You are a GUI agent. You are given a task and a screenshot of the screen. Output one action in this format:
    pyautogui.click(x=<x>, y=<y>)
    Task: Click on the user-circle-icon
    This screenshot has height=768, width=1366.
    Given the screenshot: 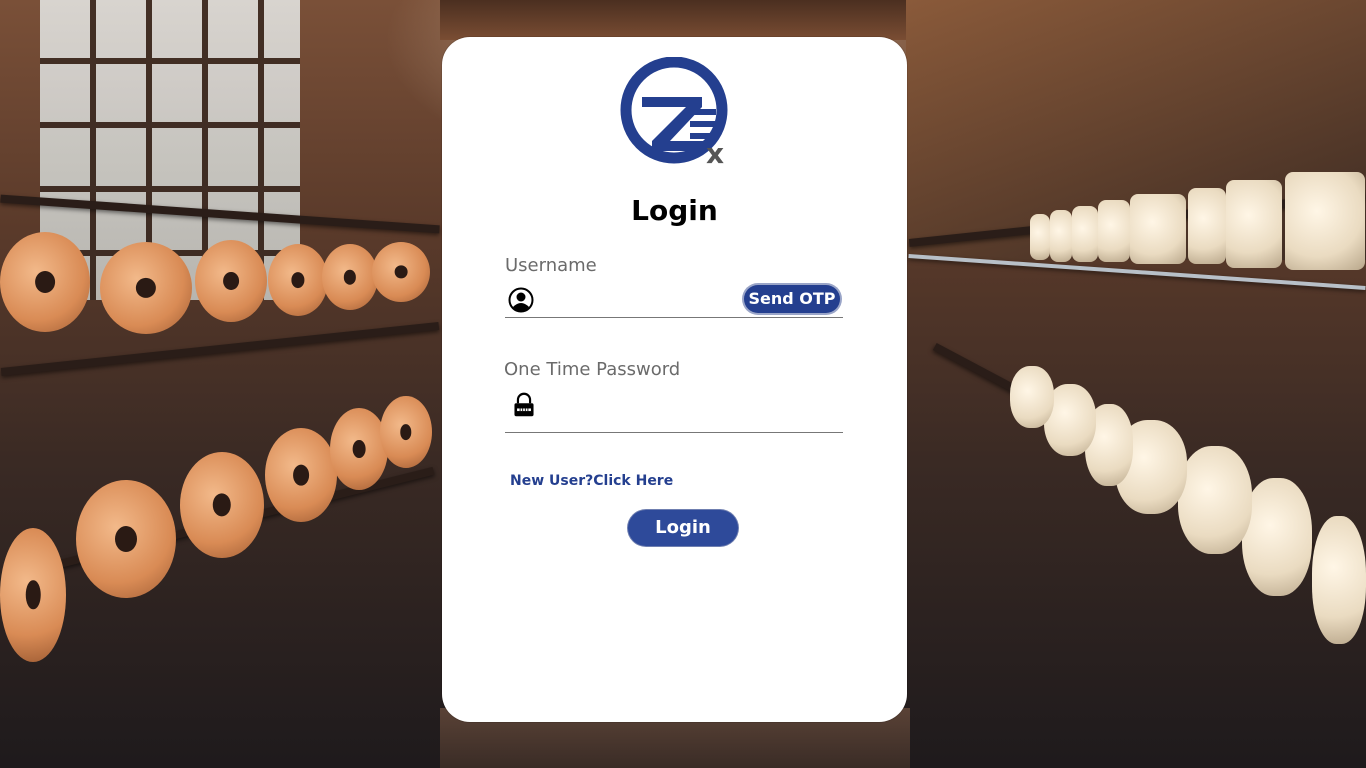 What is the action you would take?
    pyautogui.click(x=521, y=300)
    